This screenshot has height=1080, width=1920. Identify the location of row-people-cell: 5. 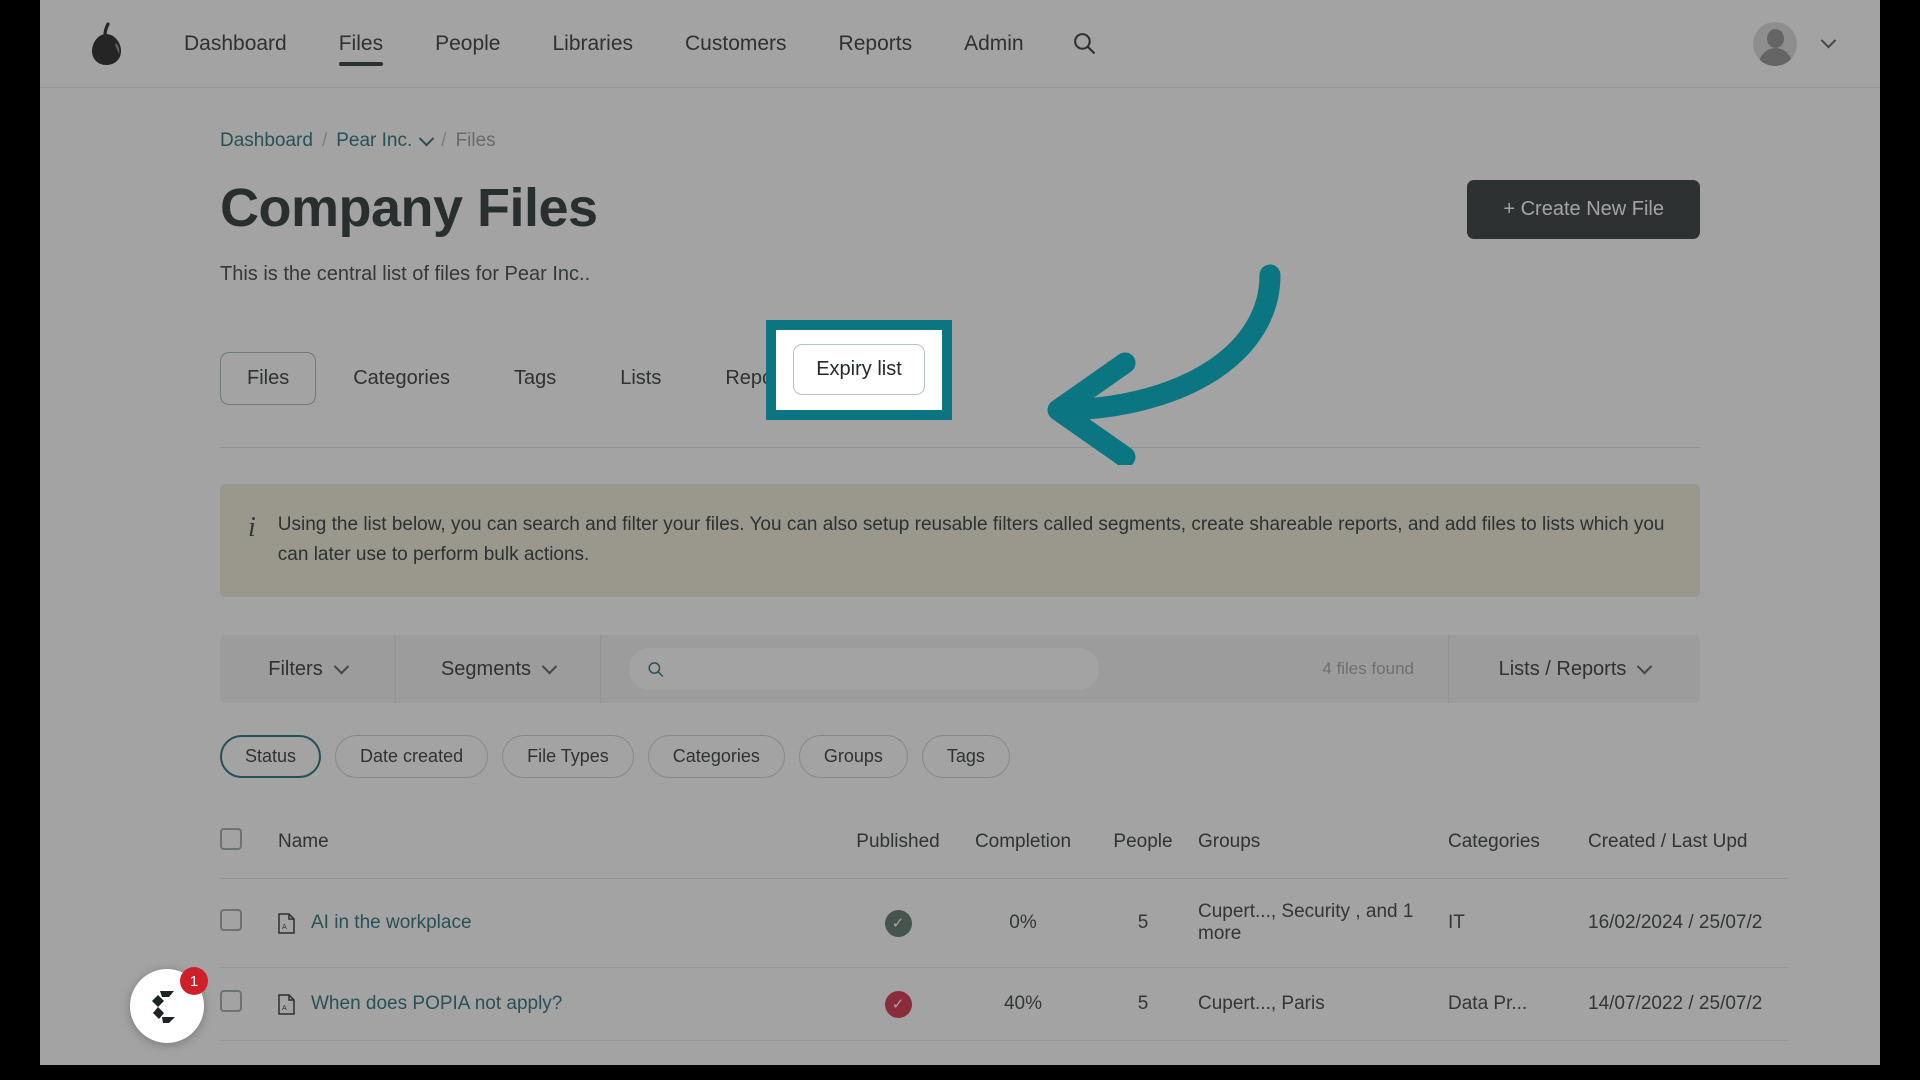
(1143, 923).